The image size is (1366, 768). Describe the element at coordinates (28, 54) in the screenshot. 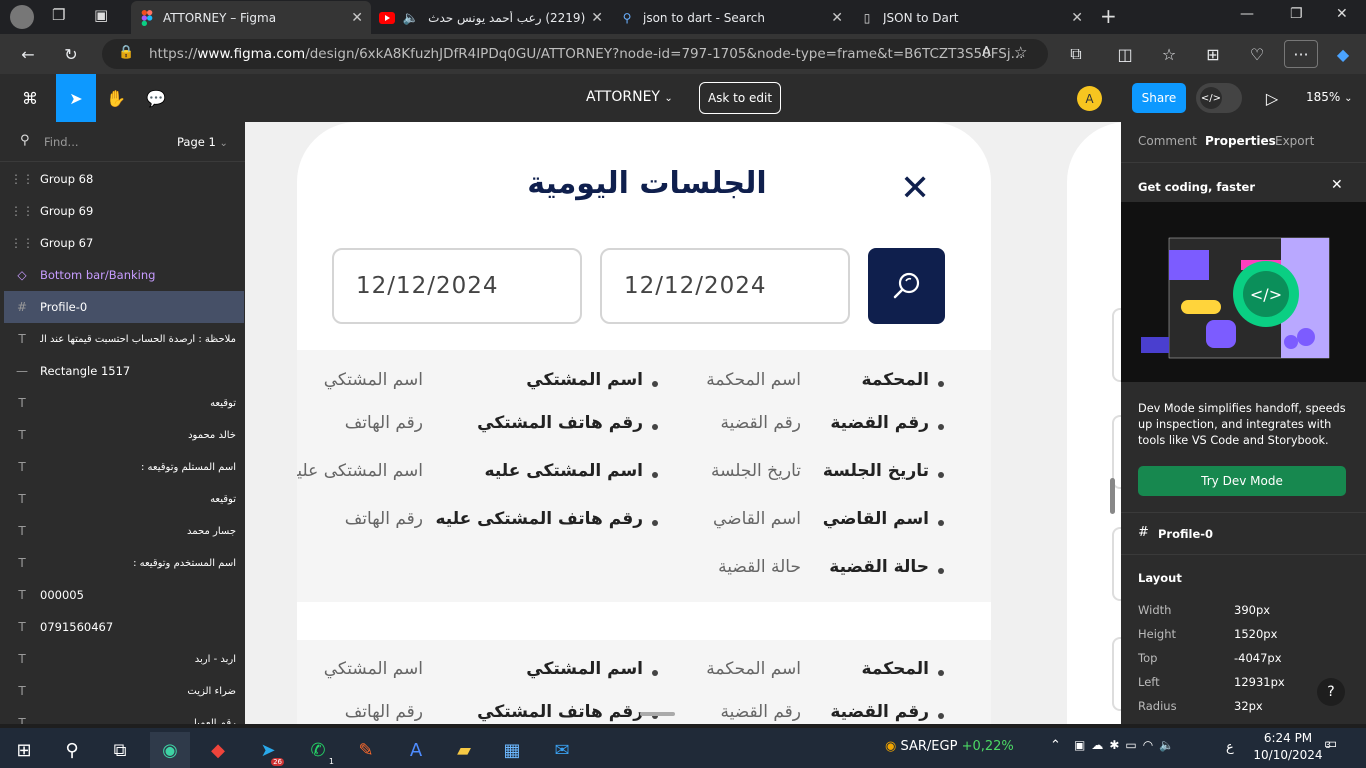

I see `back-icon: ←` at that location.